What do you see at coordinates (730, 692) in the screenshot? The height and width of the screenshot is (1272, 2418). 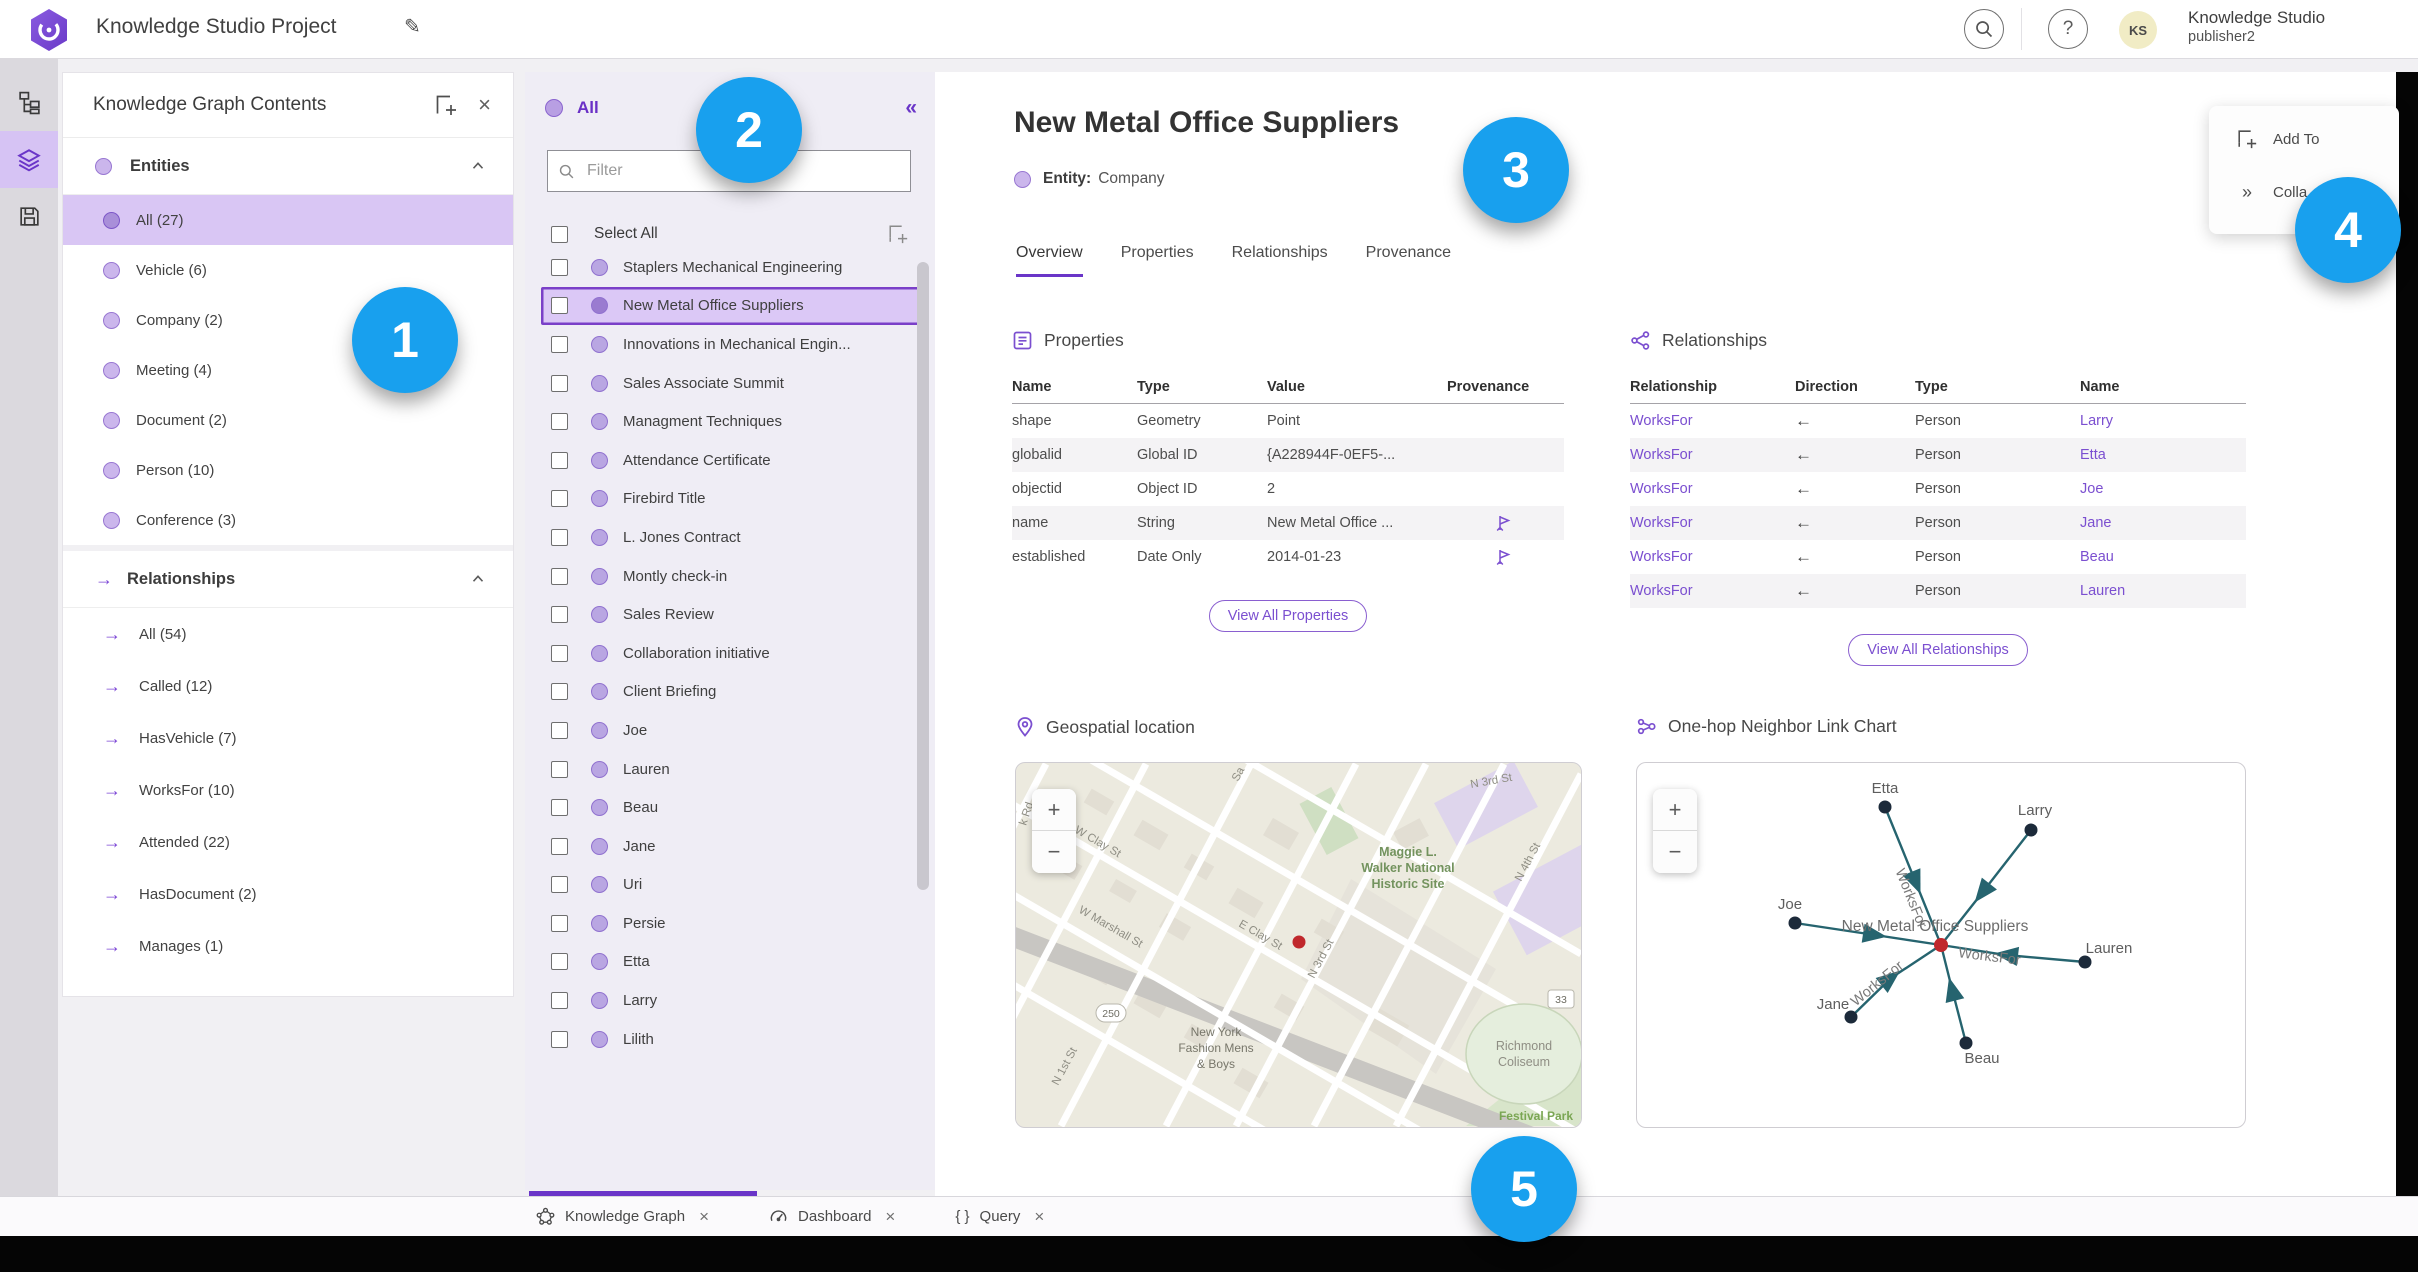 I see `list-item: Client Briefing` at bounding box center [730, 692].